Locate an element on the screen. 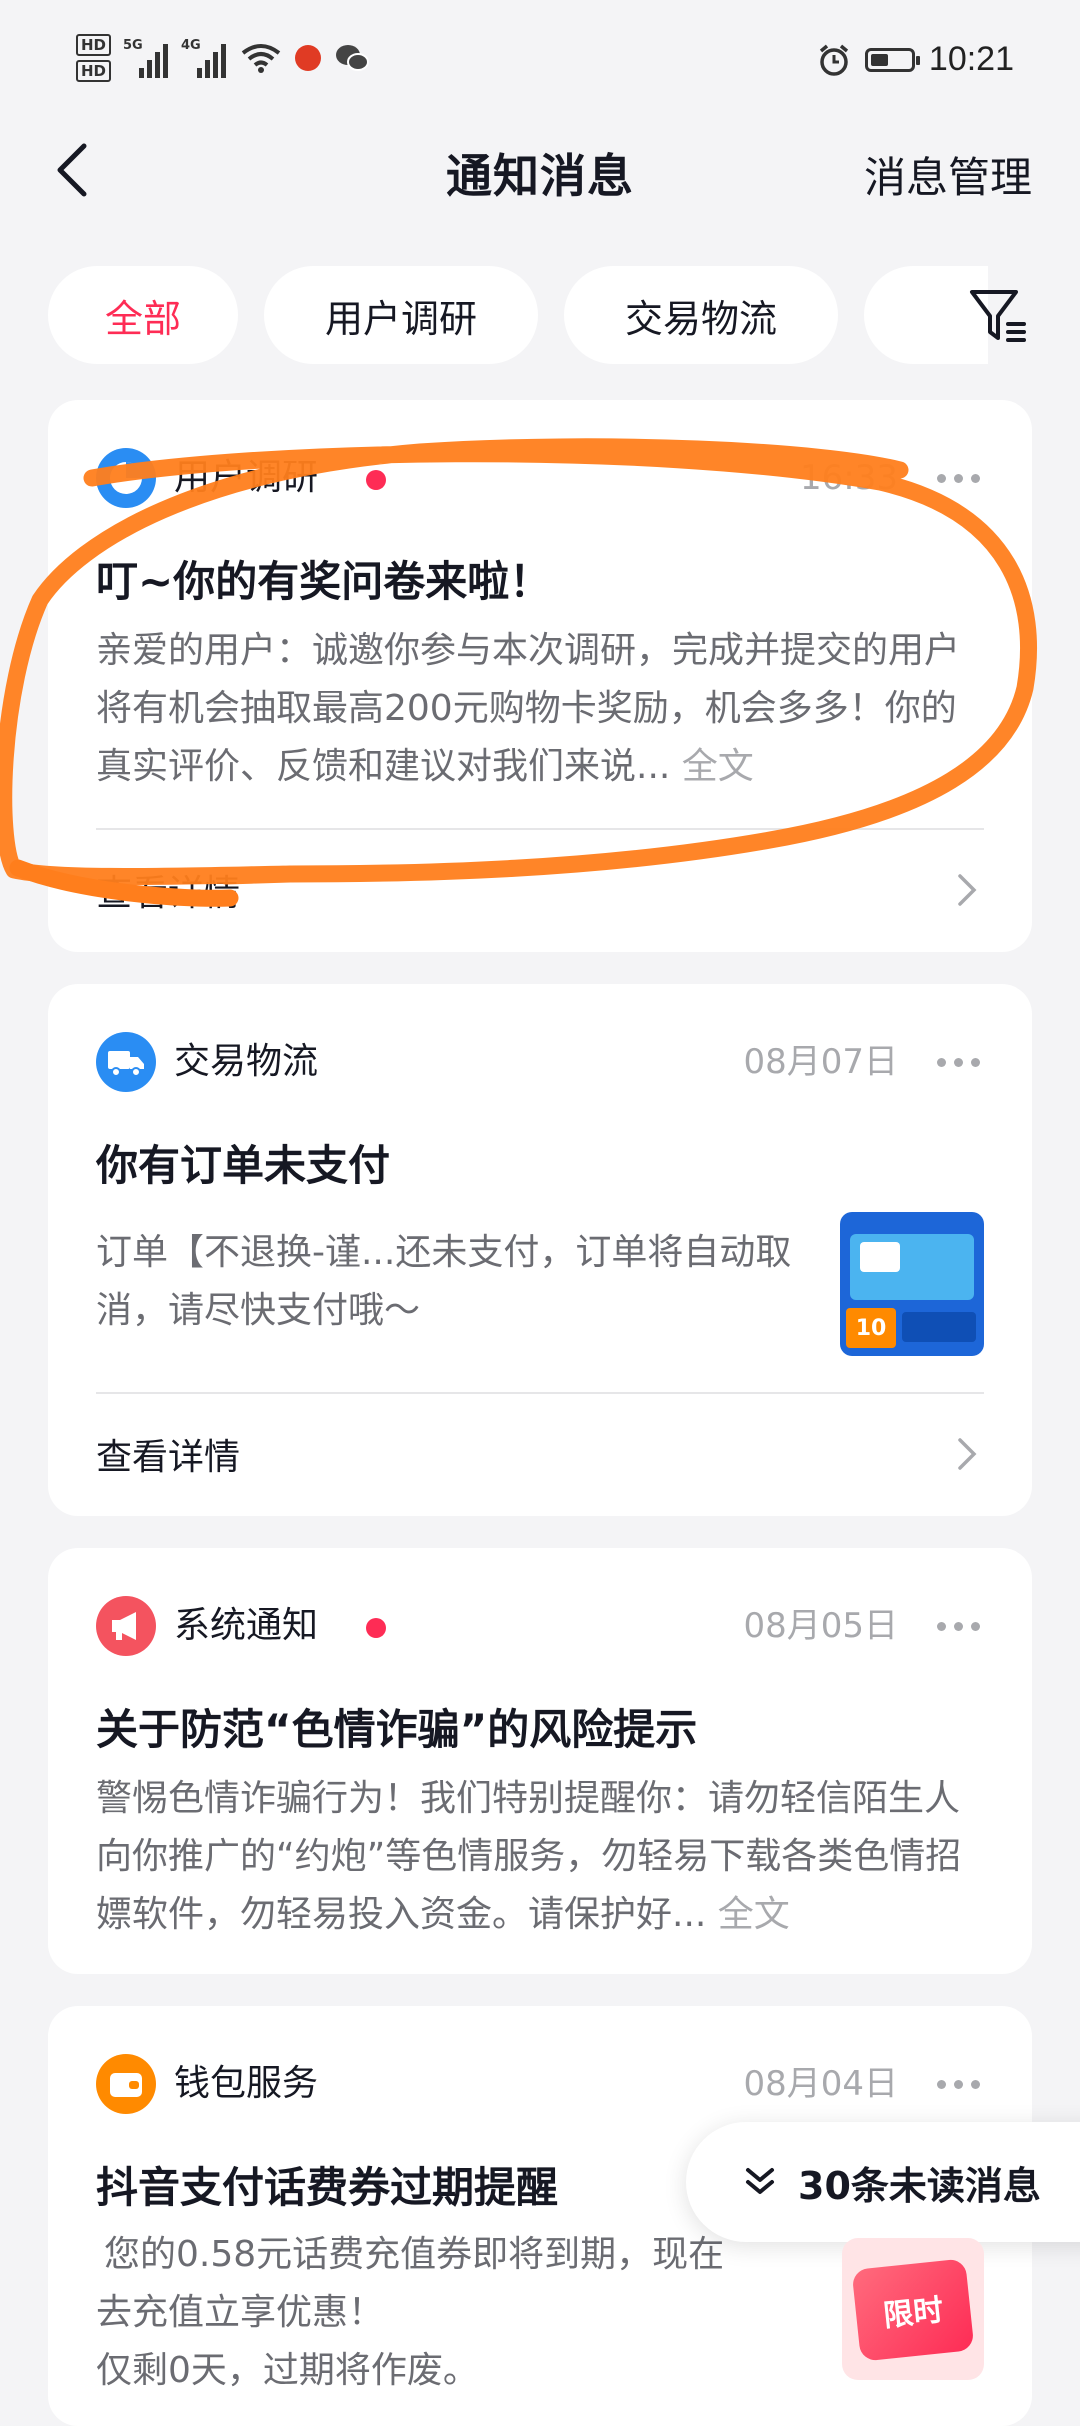 The height and width of the screenshot is (2426, 1080). wechat-icon is located at coordinates (353, 58).